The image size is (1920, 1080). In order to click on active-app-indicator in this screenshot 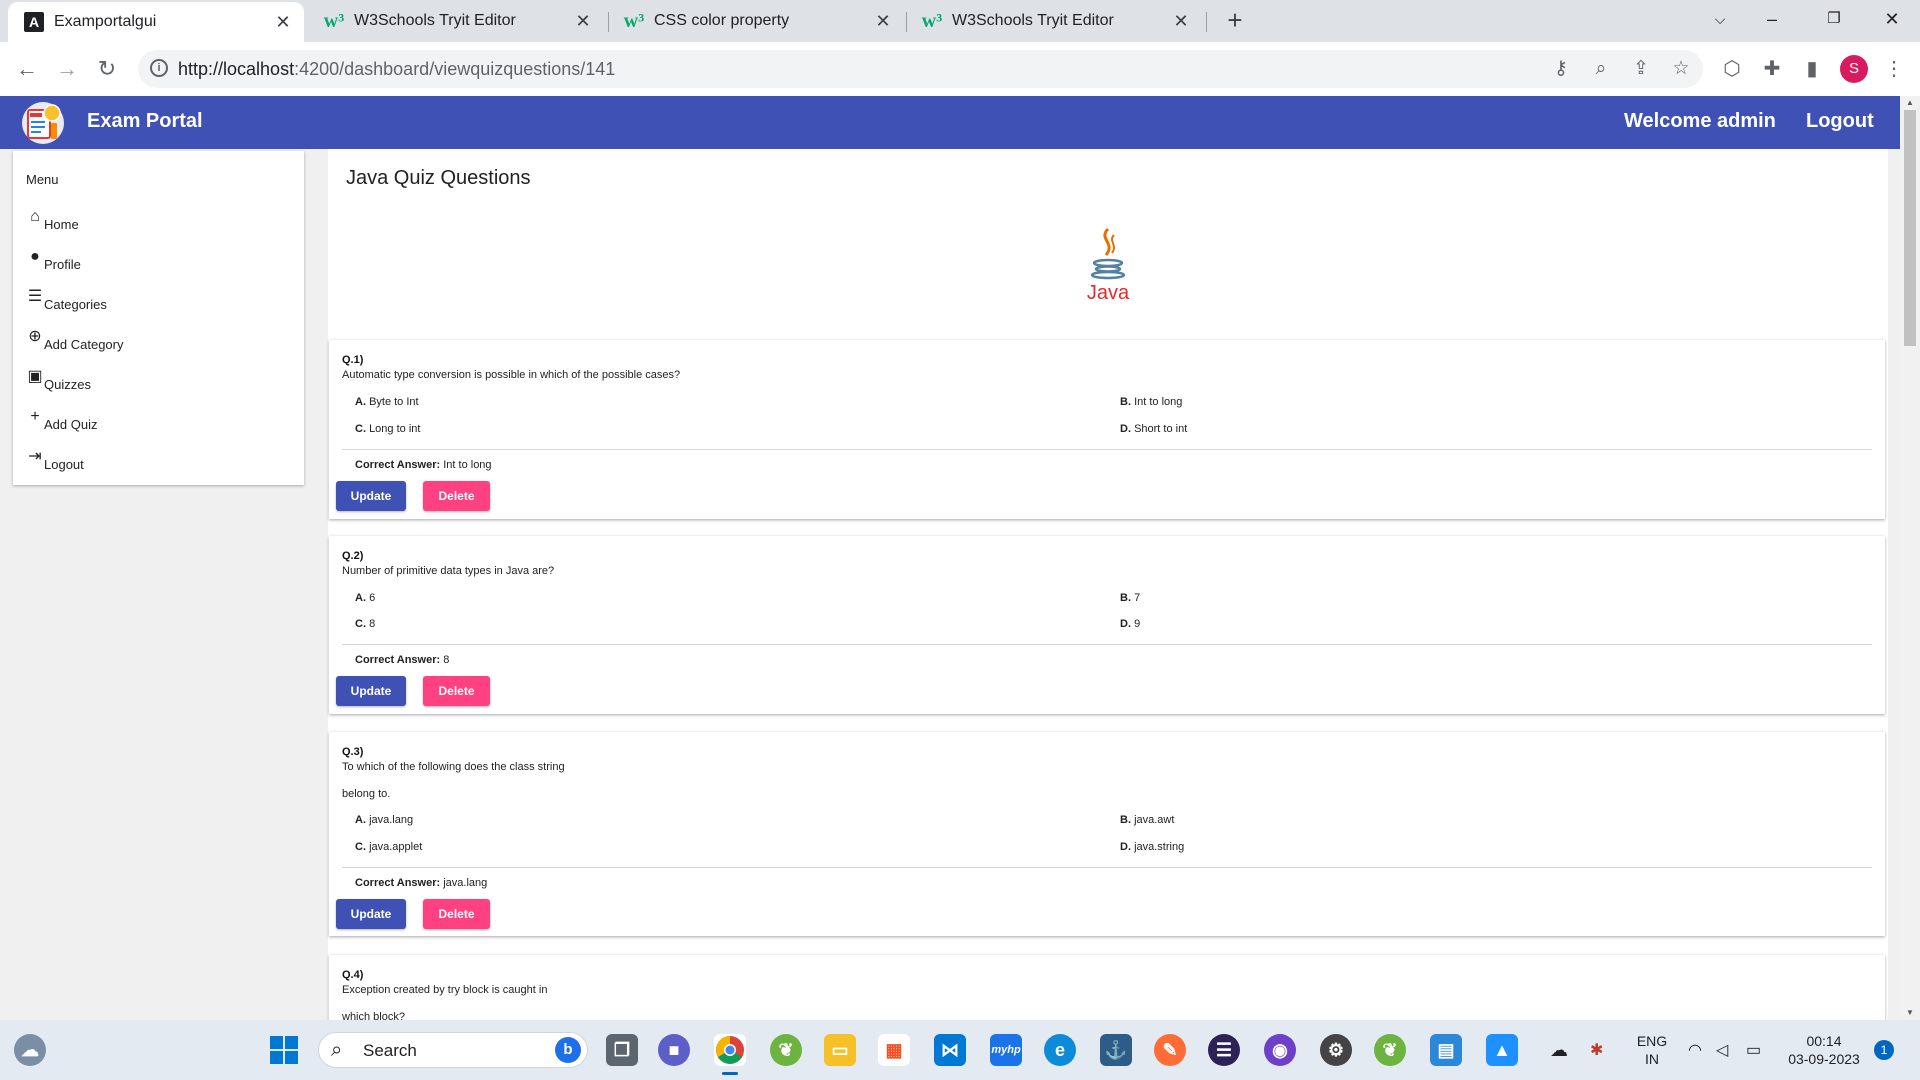, I will do `click(730, 1073)`.